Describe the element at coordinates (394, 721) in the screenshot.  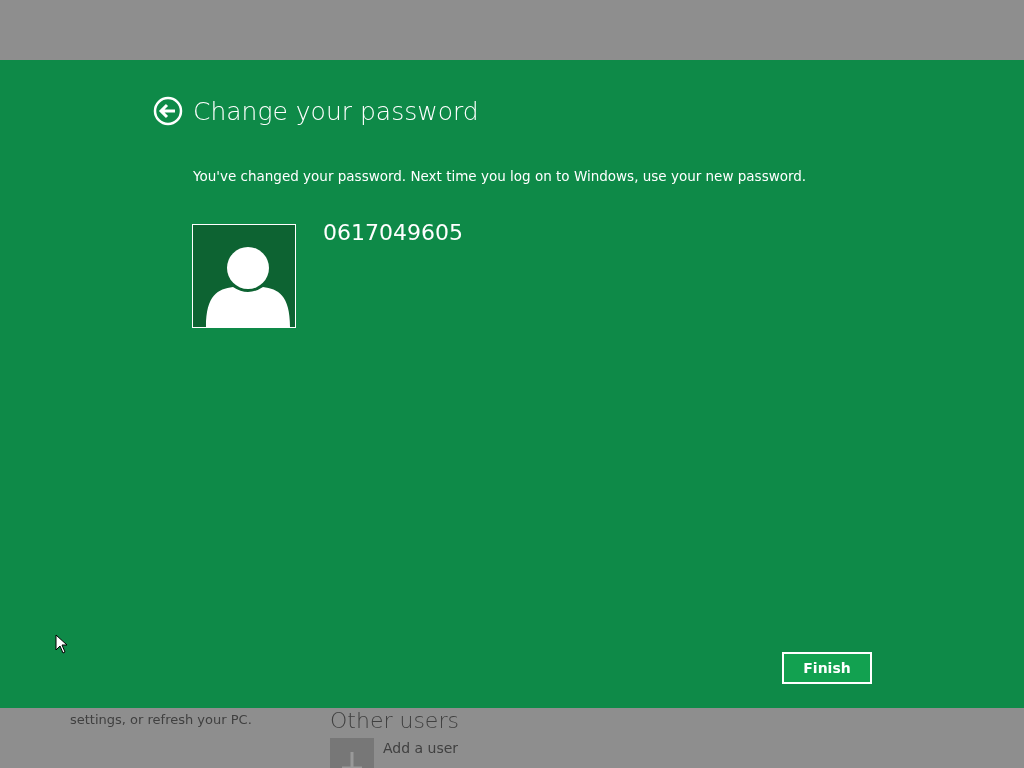
I see `section-title: Other users` at that location.